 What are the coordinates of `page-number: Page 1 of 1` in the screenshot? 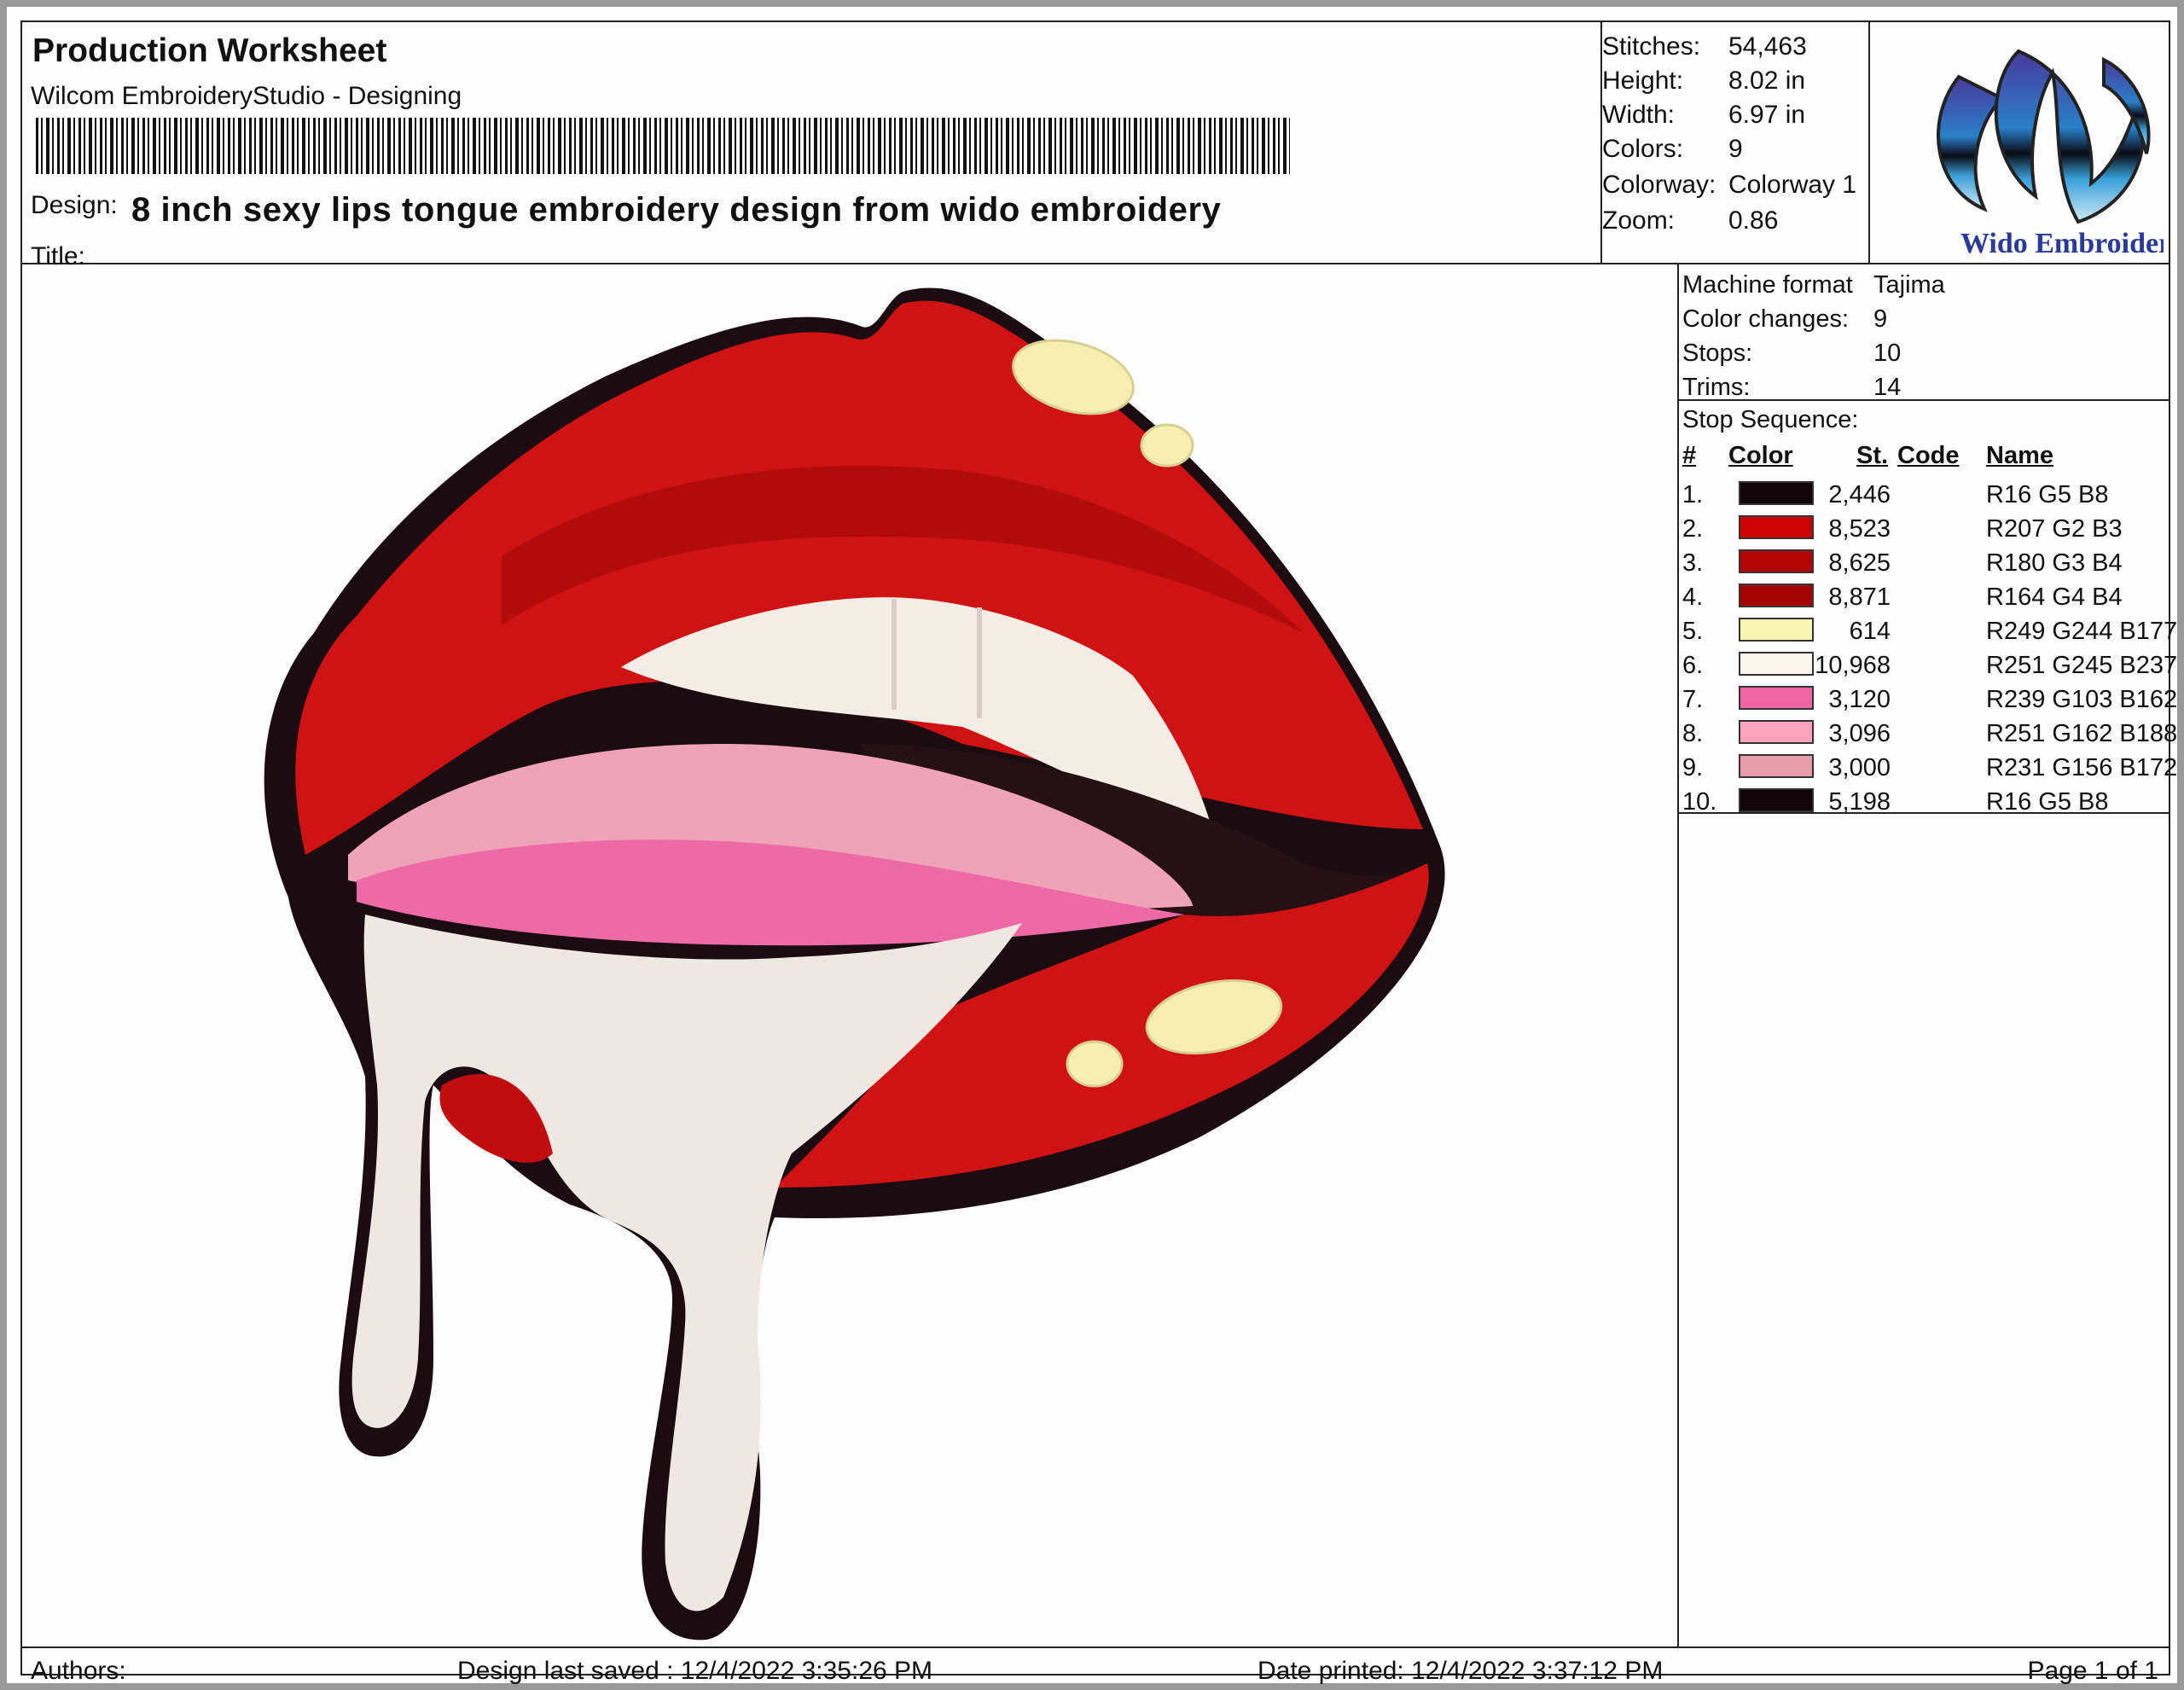 It's located at (2092, 1671).